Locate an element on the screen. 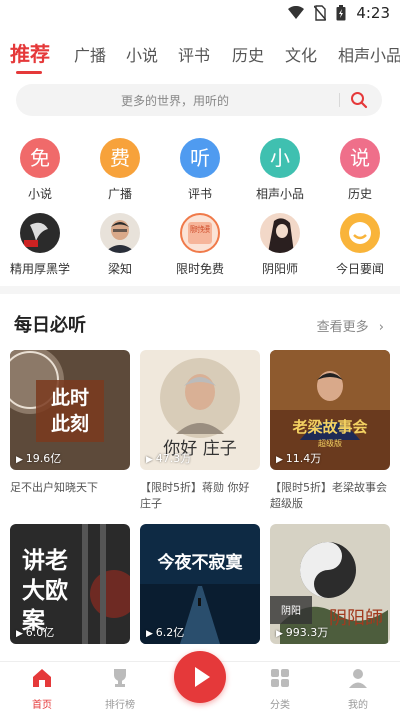 The width and height of the screenshot is (400, 713). album-title: 【限时5折】蒋勋 你好庄子 is located at coordinates (195, 495).